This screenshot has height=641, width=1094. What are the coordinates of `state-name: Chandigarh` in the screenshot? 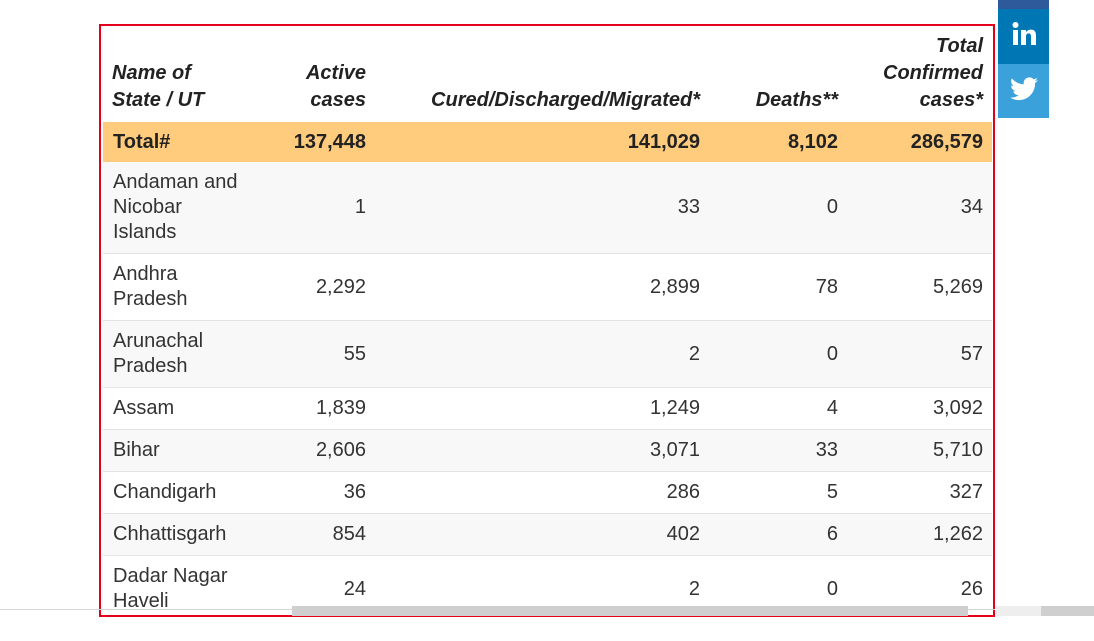 It's located at (186, 492).